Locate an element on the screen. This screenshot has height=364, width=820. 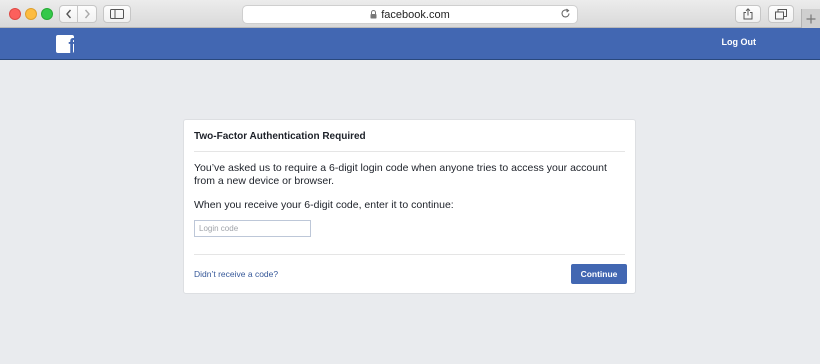
minimize-window-button is located at coordinates (31, 14).